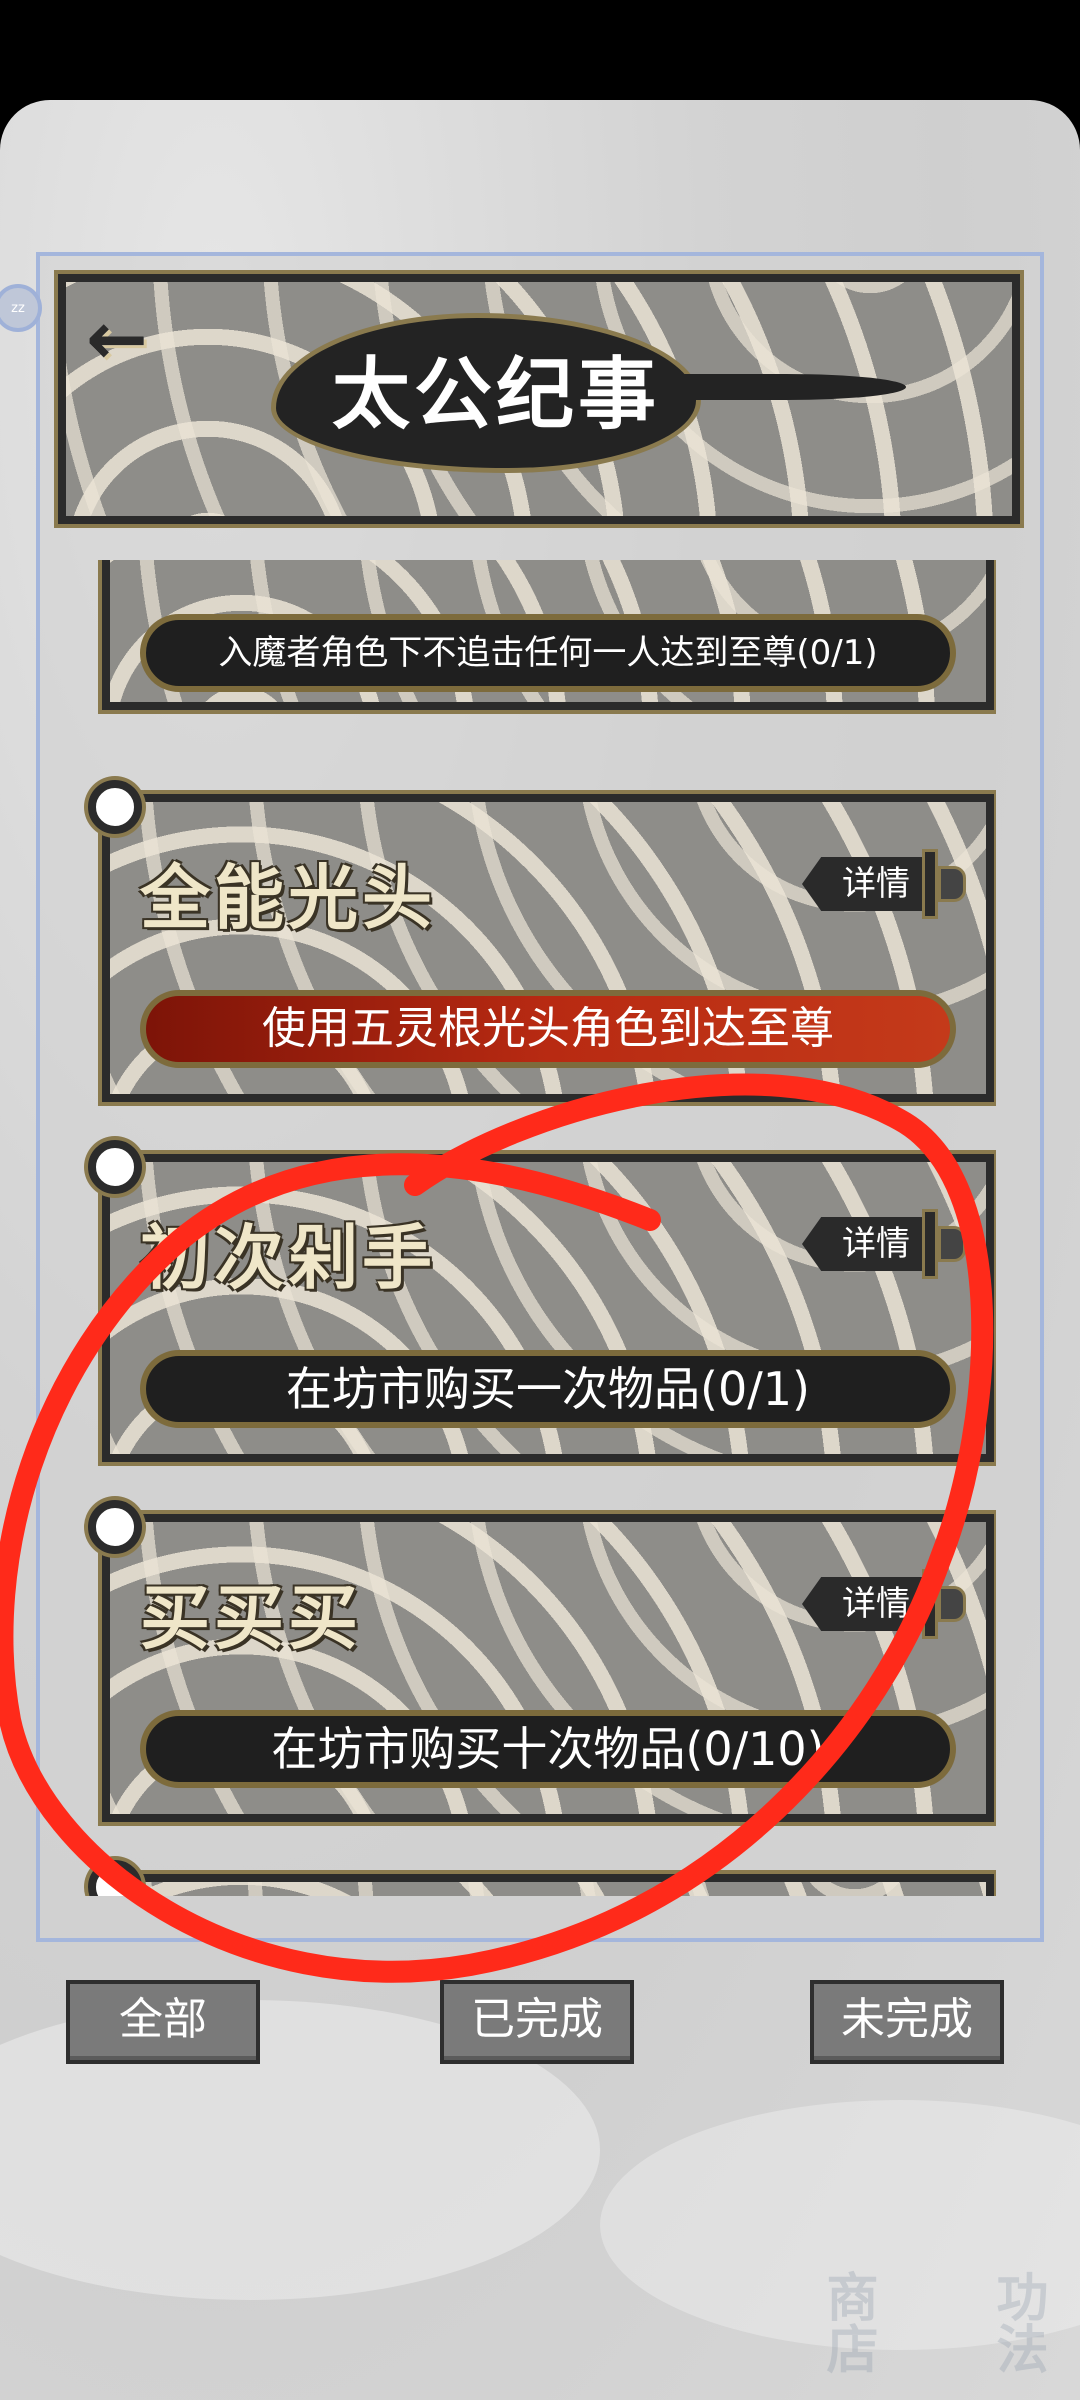 The image size is (1080, 2400). I want to click on filter-tabs: 全部 已完成 未完成, so click(540, 2023).